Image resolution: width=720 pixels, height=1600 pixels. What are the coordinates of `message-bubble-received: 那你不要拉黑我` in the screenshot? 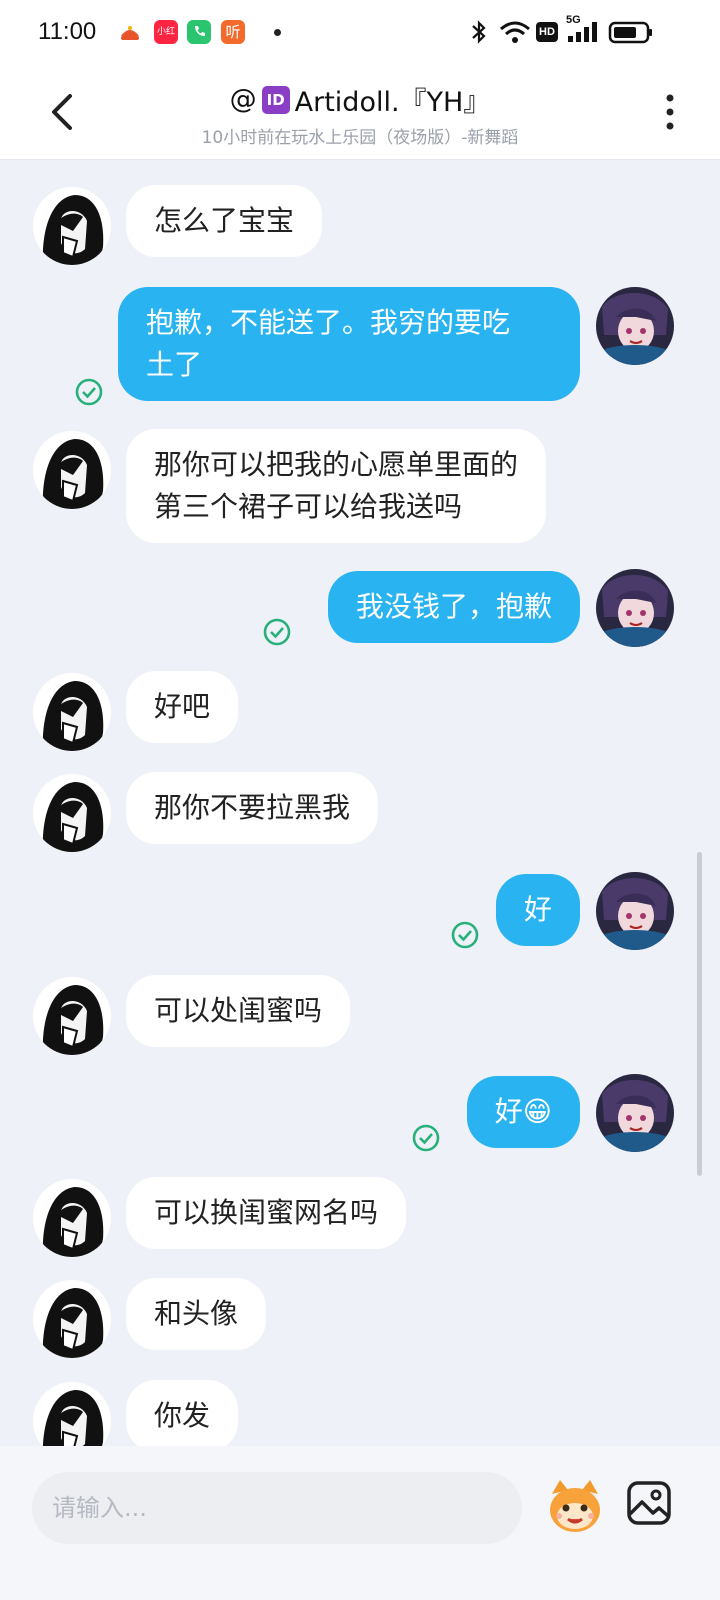 It's located at (252, 808).